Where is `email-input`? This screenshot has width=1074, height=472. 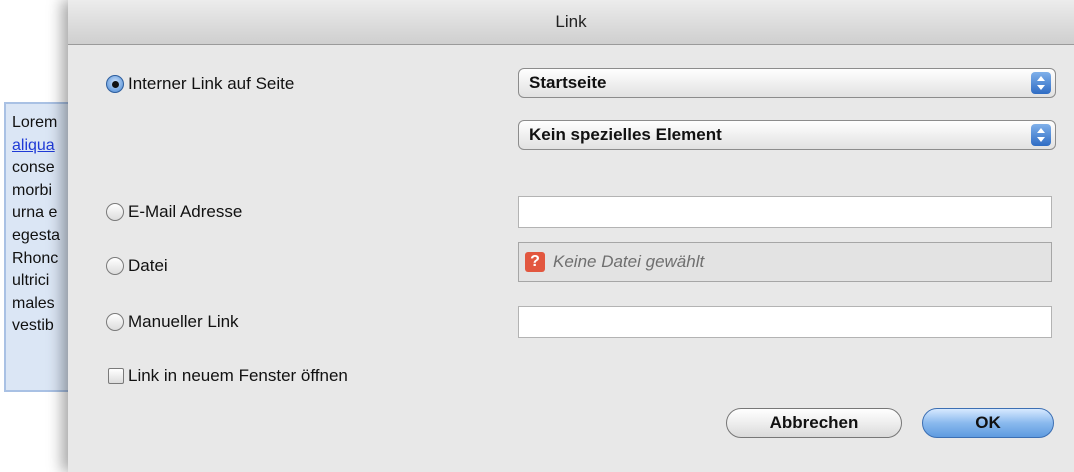 email-input is located at coordinates (785, 212).